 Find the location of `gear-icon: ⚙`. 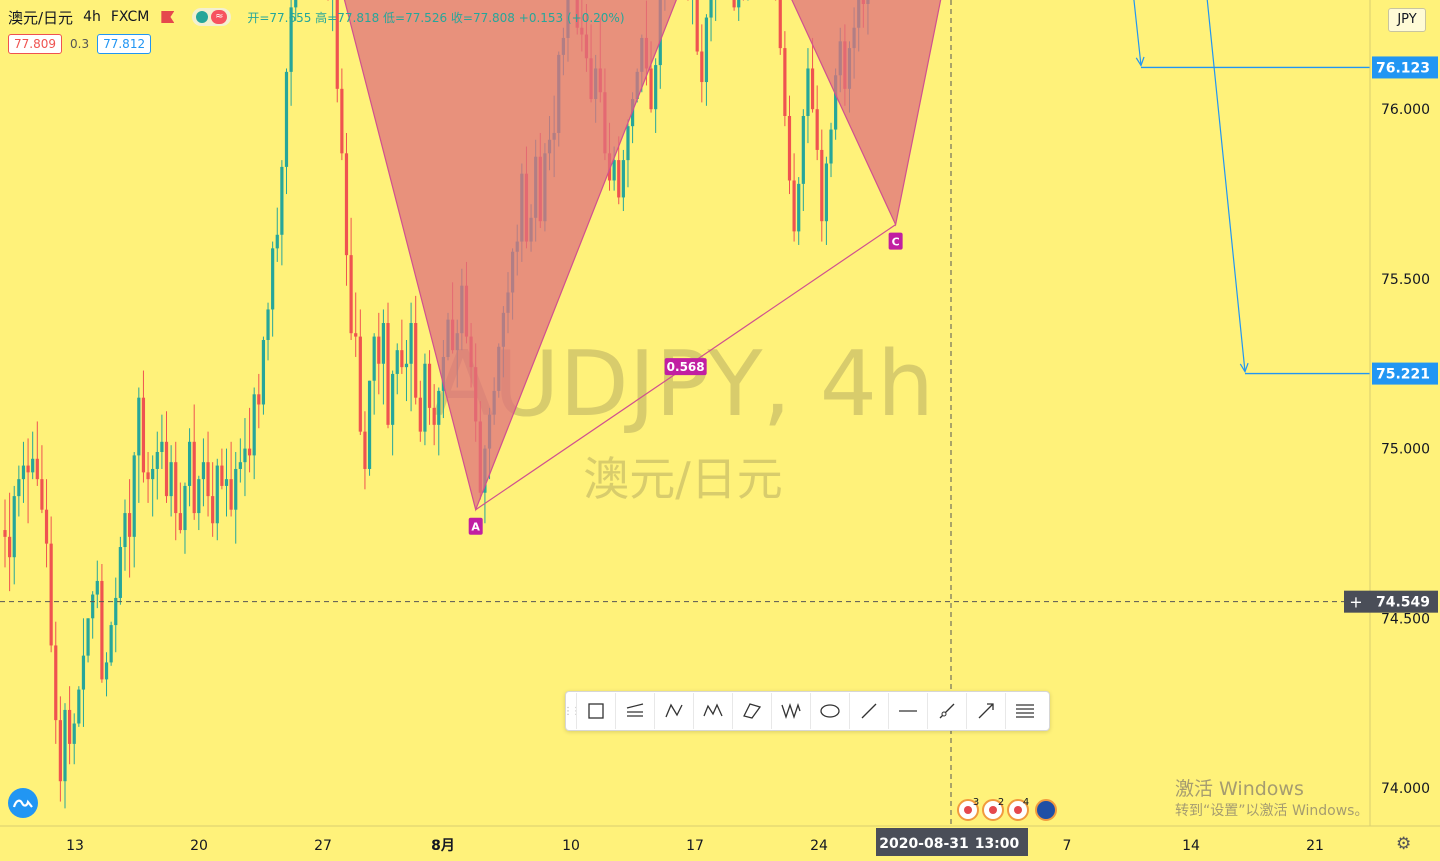

gear-icon: ⚙ is located at coordinates (1403, 844).